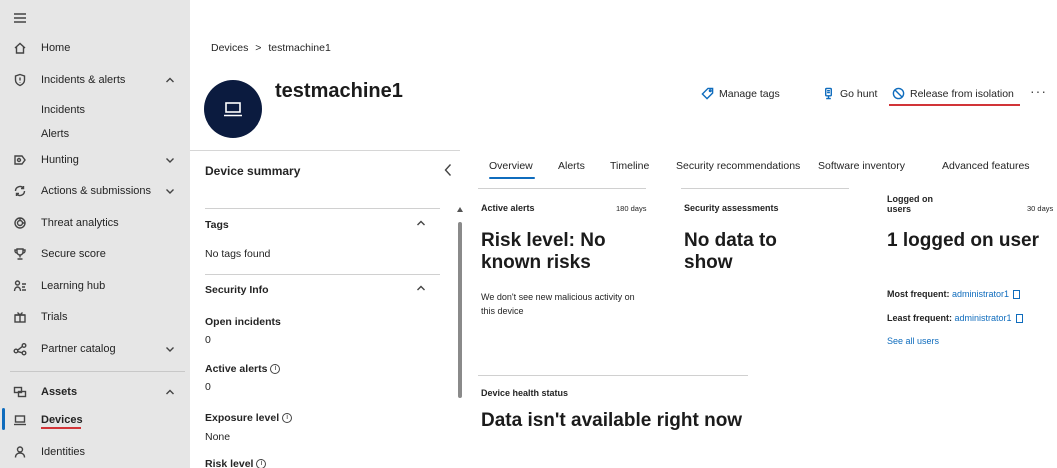 The width and height of the screenshot is (1057, 468). What do you see at coordinates (913, 341) in the screenshot?
I see `see-all-users-link: See all users` at bounding box center [913, 341].